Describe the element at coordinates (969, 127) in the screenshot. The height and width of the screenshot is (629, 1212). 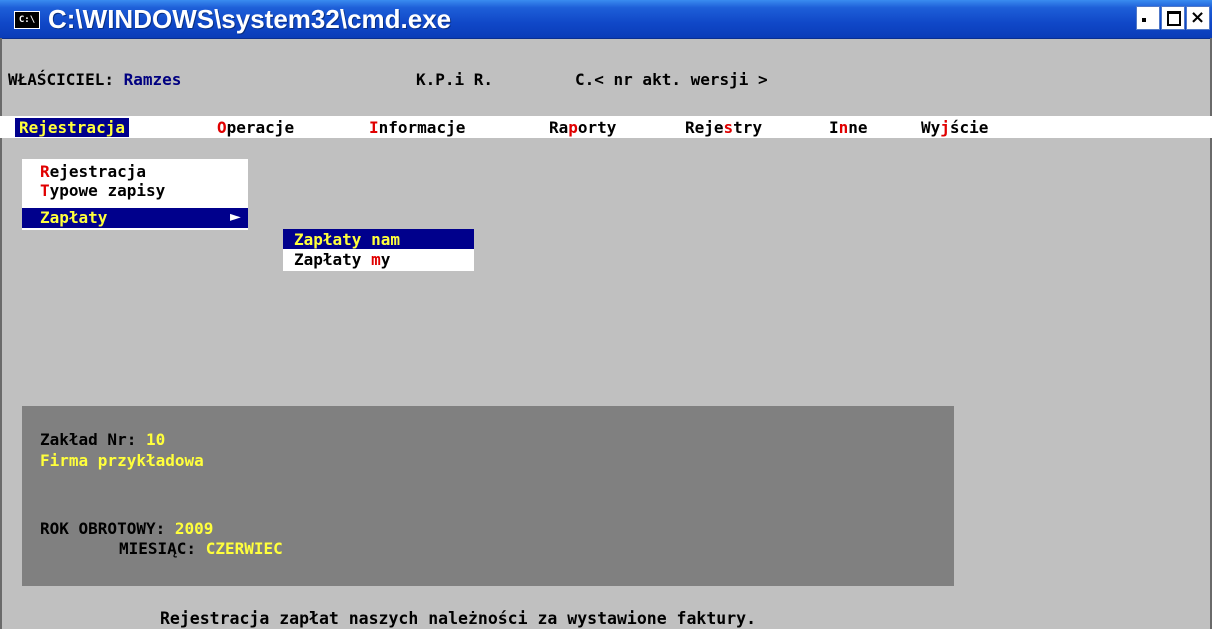
I see `menu-label: ście` at that location.